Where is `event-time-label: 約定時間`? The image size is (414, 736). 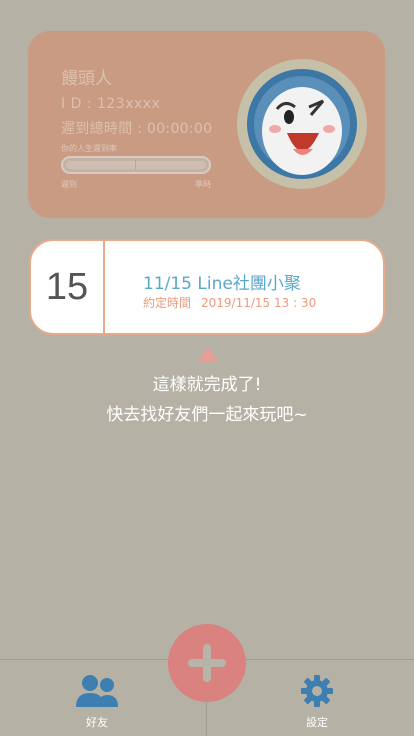
event-time-label: 約定時間 is located at coordinates (167, 303).